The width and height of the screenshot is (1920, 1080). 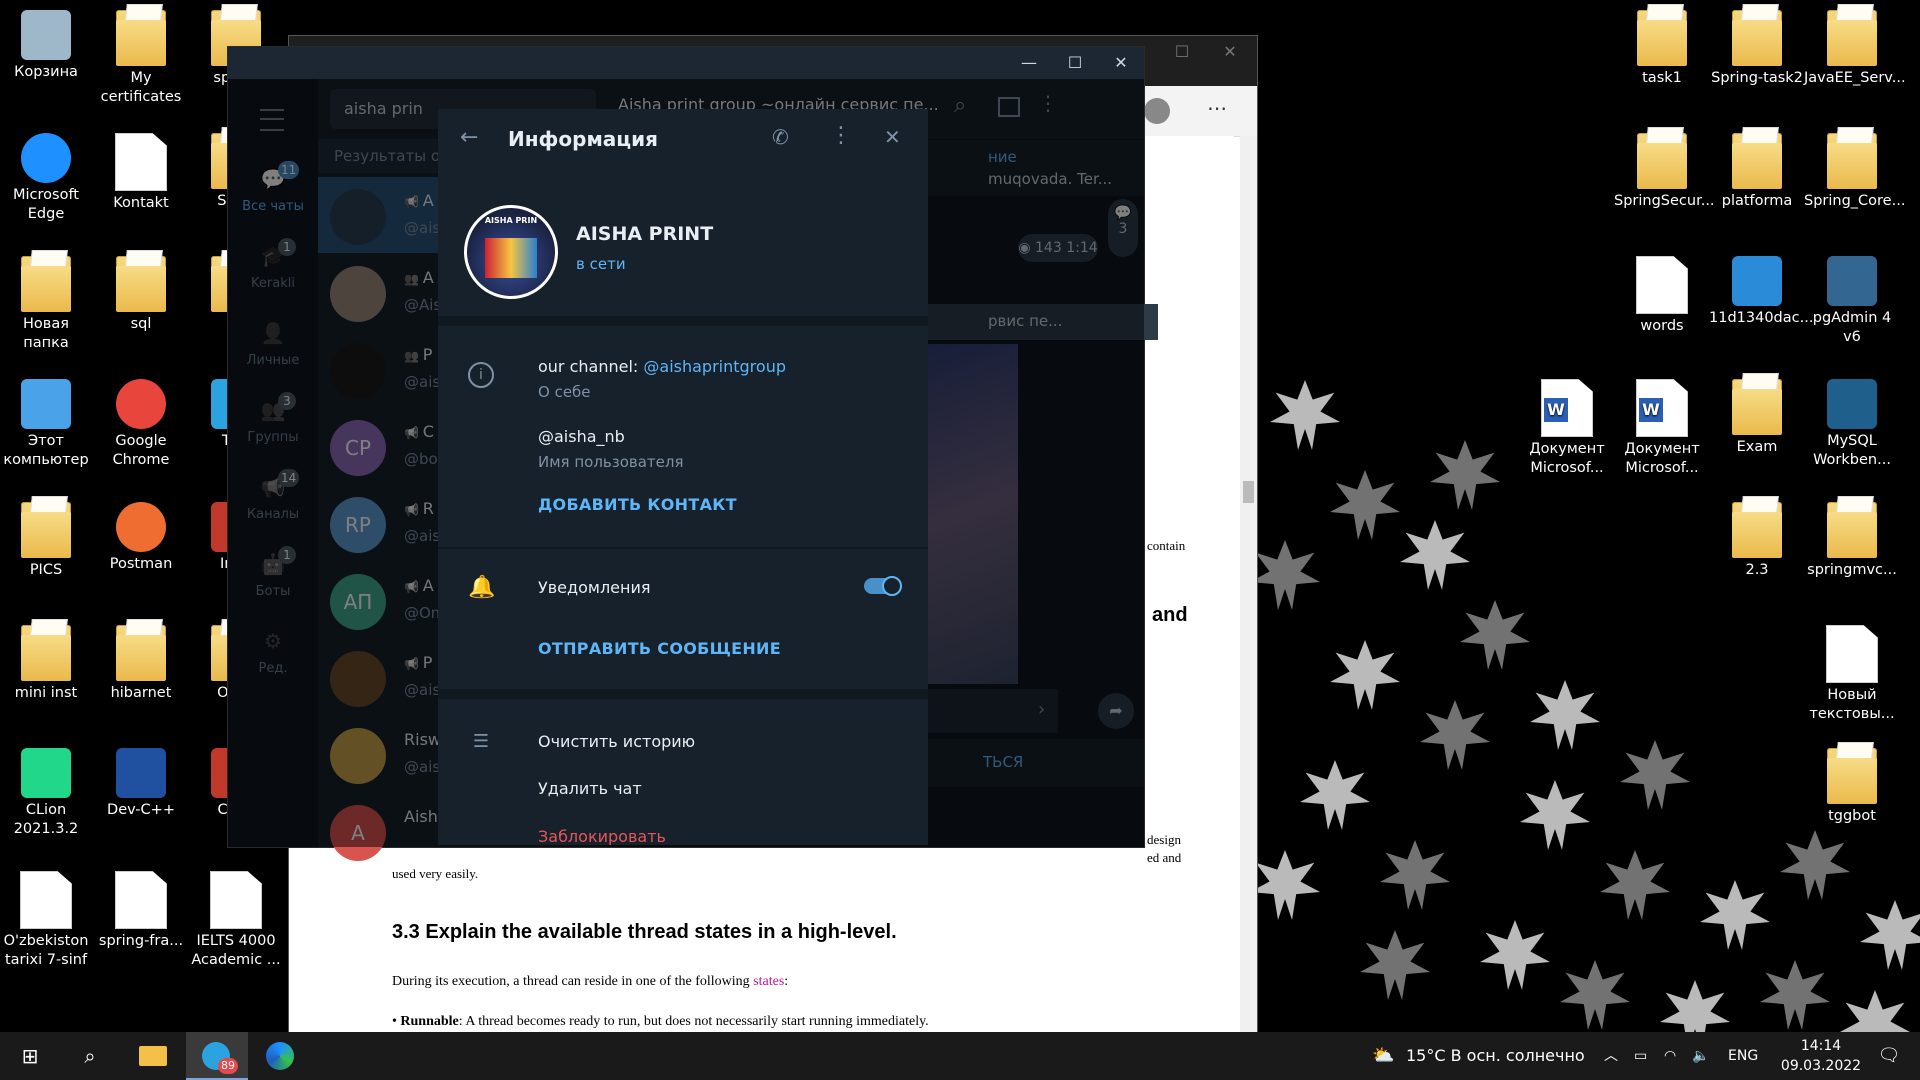 I want to click on edge-icon, so click(x=279, y=1056).